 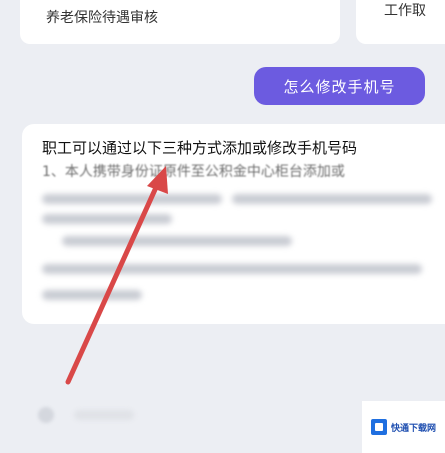 I want to click on quick-card-label: 养老保险待遇审核, so click(x=102, y=18).